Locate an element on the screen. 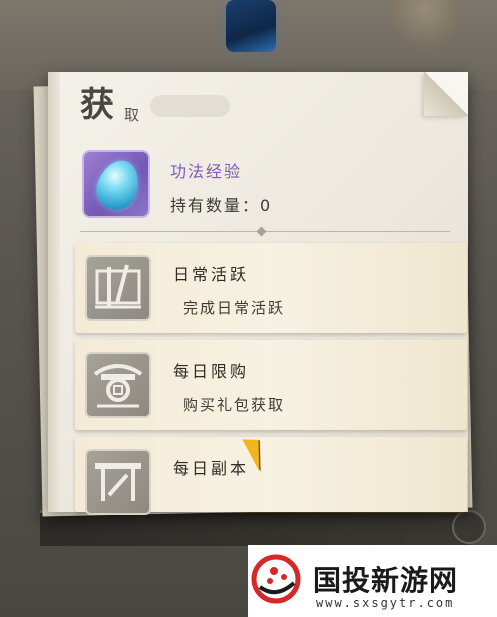 The height and width of the screenshot is (617, 497). shop-pavilion-icon is located at coordinates (118, 385).